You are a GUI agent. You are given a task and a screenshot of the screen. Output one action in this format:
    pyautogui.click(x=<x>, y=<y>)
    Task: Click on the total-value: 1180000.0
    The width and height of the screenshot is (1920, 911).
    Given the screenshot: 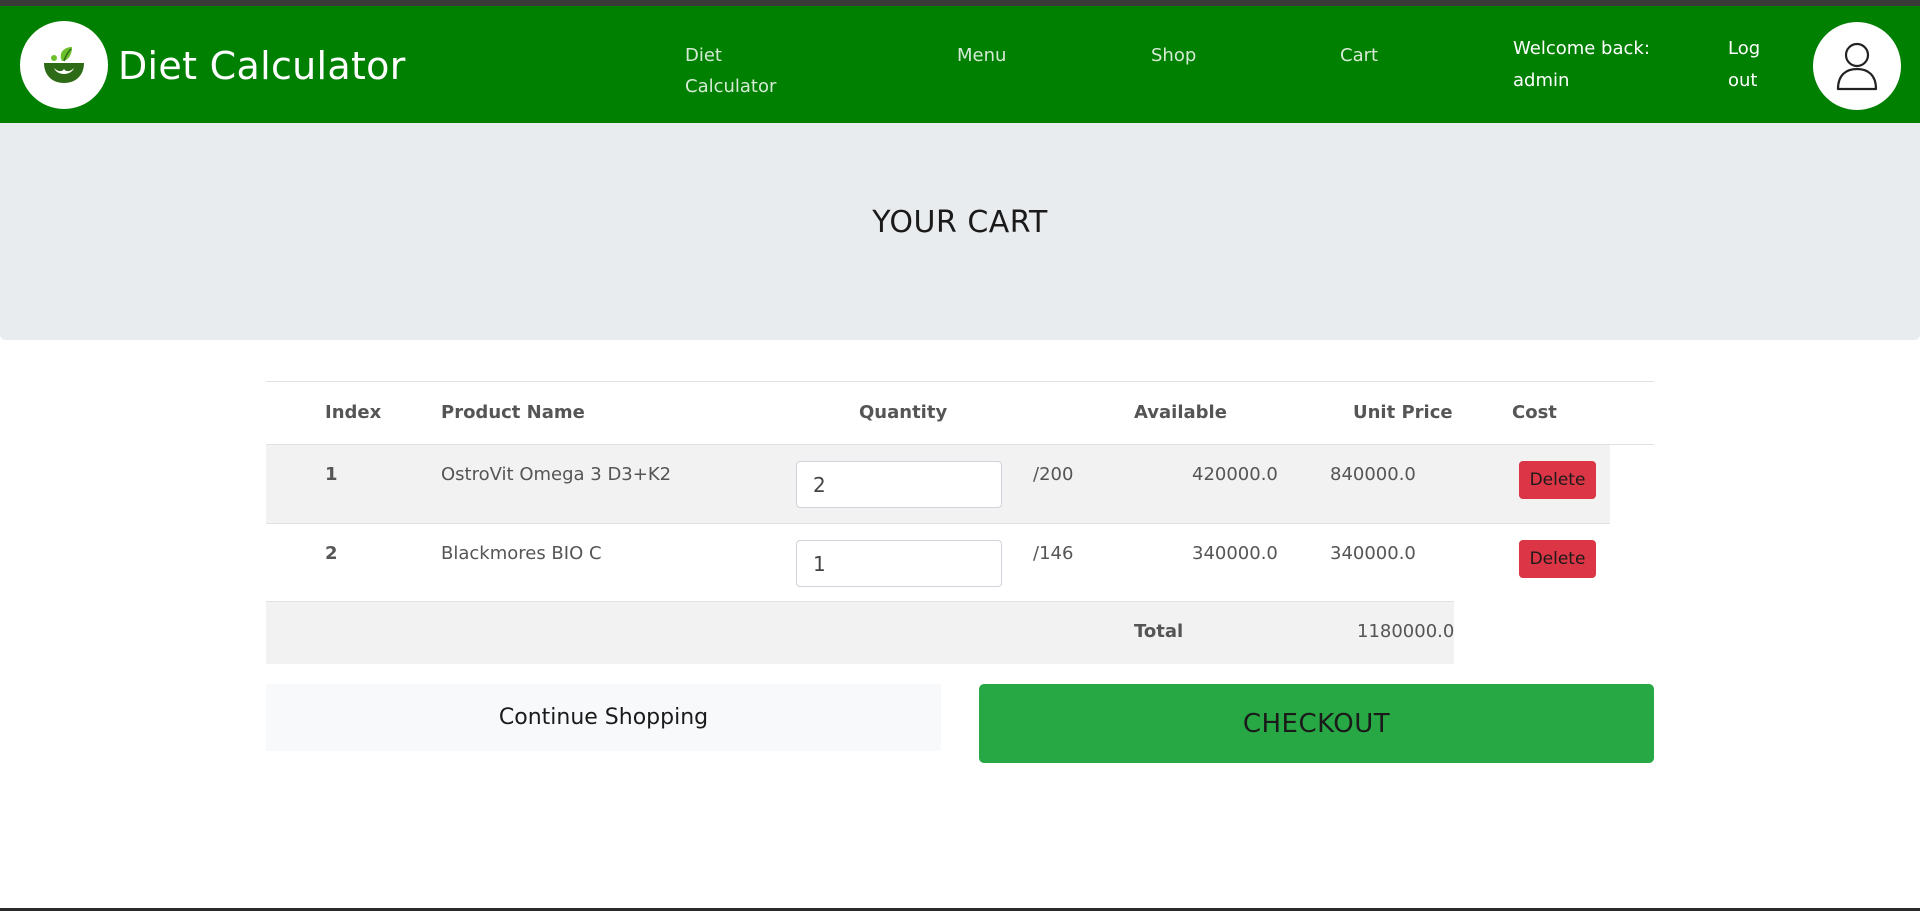 What is the action you would take?
    pyautogui.click(x=1406, y=631)
    